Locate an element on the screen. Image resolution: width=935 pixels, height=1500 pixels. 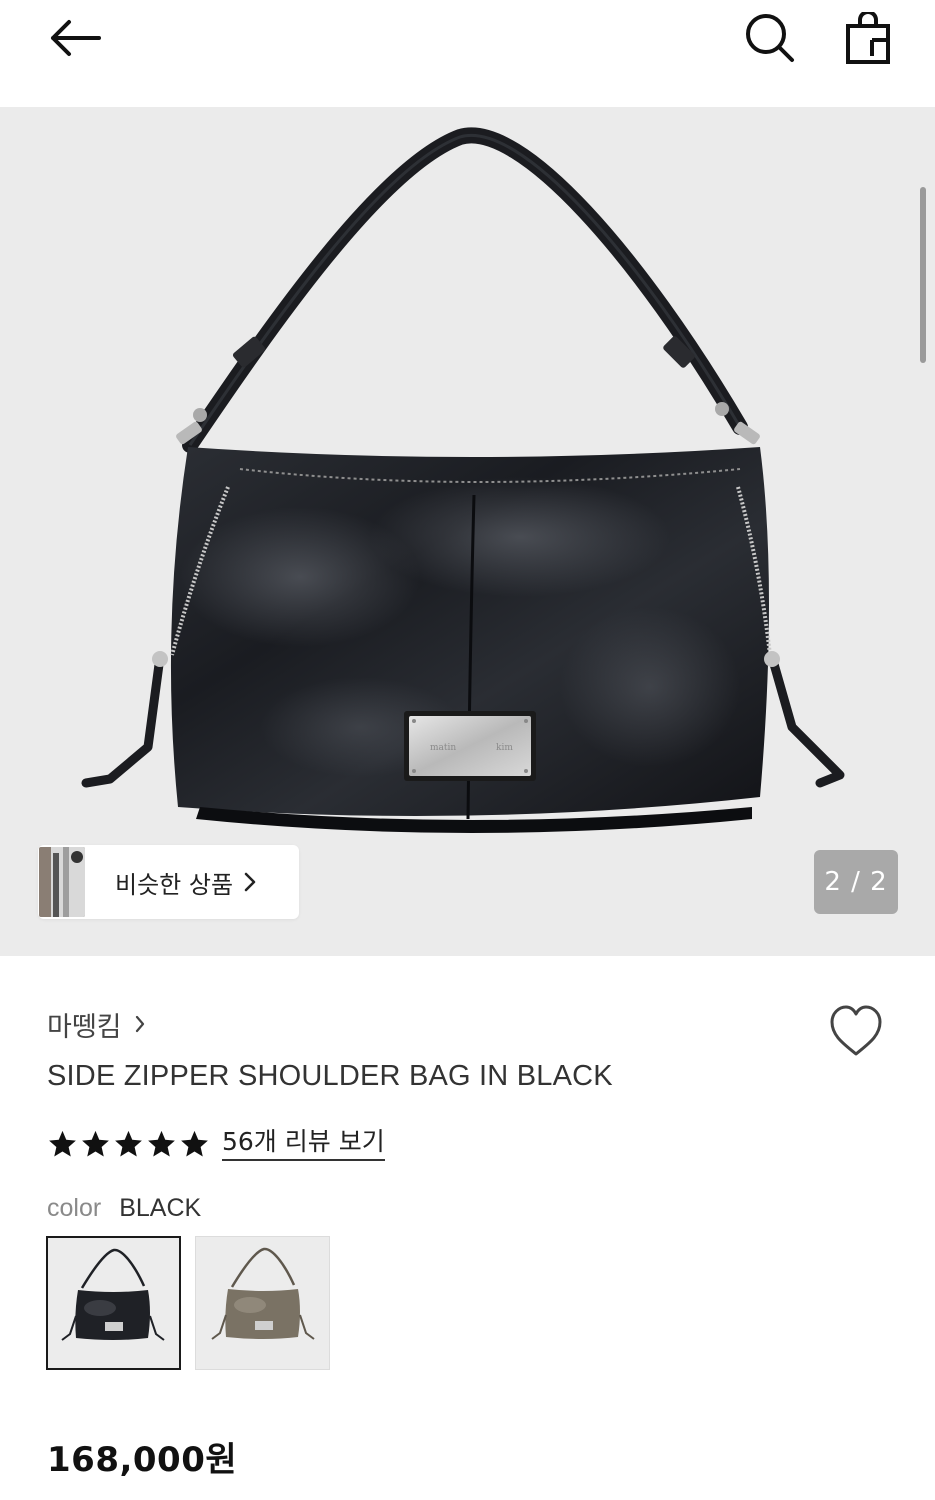
selected-color-value: BLACK is located at coordinates (160, 1207).